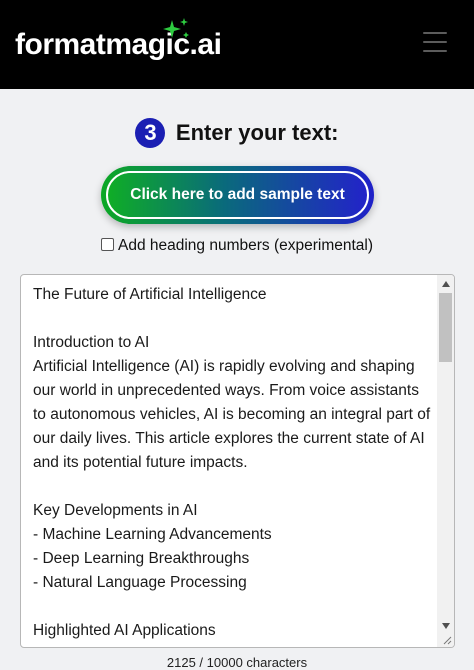 The height and width of the screenshot is (670, 474). Describe the element at coordinates (435, 43) in the screenshot. I see `hamburger-menu-icon` at that location.